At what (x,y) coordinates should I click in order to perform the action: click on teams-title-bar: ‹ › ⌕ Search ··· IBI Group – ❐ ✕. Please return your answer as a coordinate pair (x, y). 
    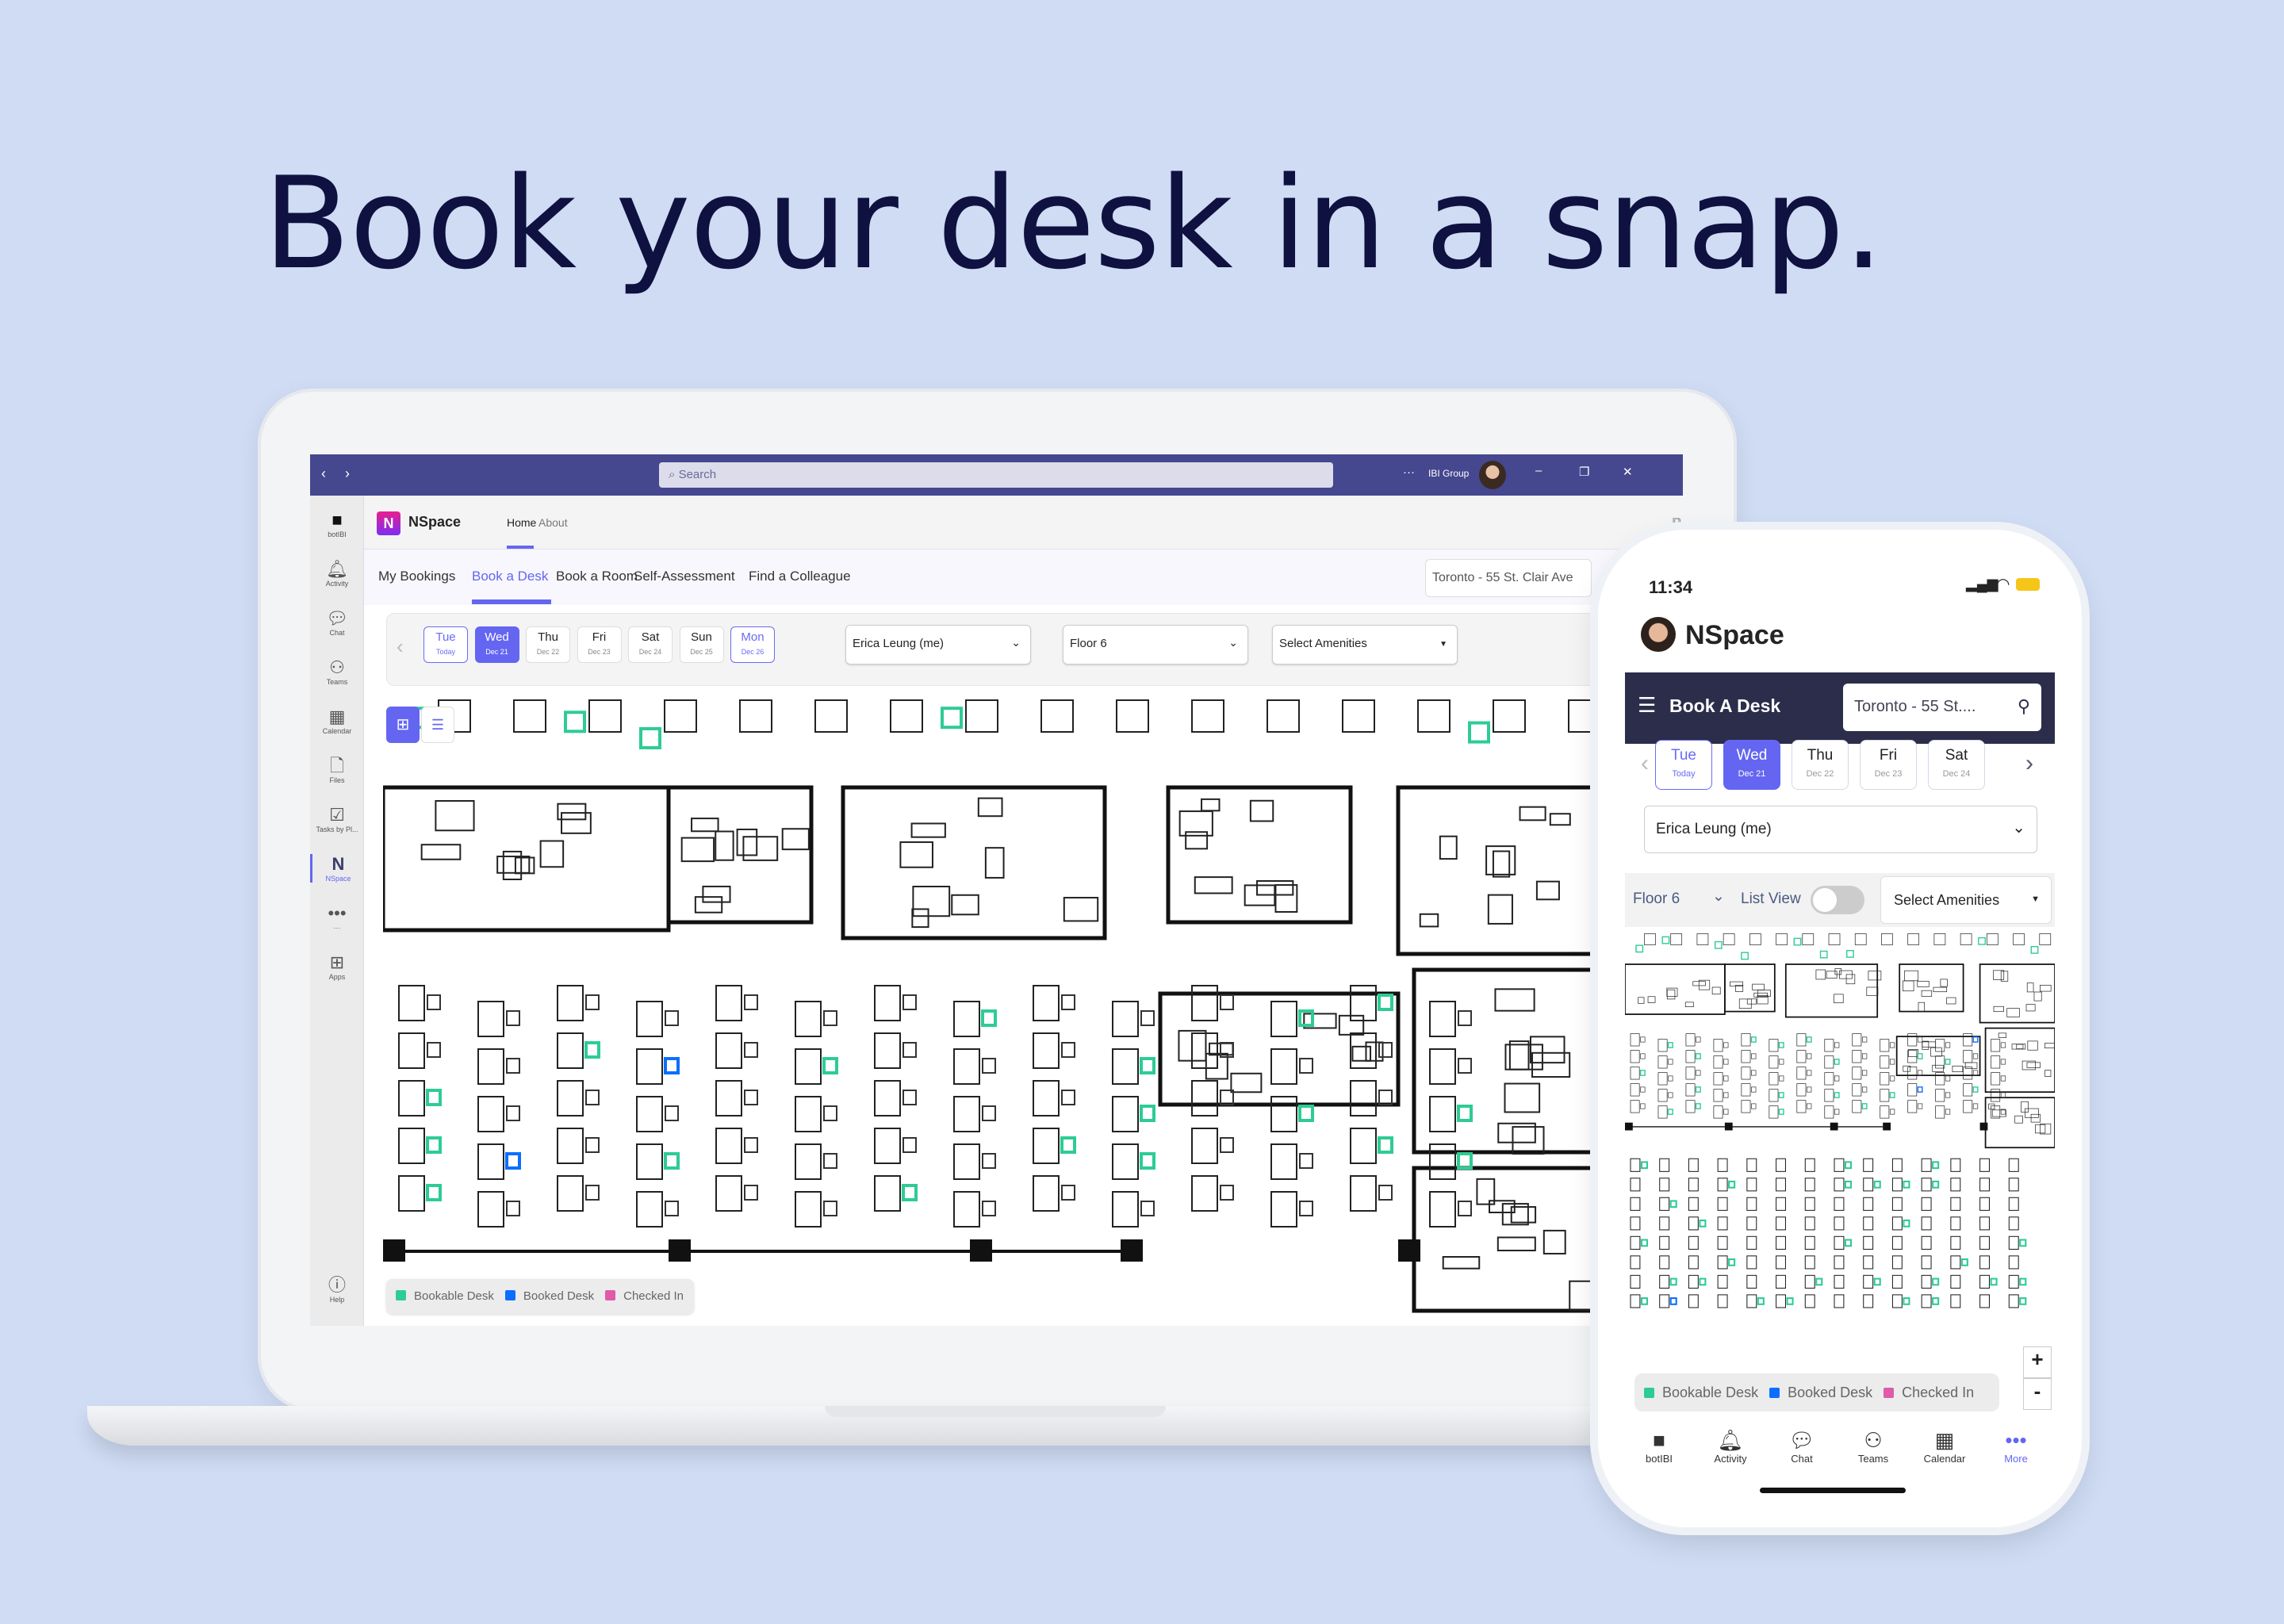
    Looking at the image, I should click on (996, 475).